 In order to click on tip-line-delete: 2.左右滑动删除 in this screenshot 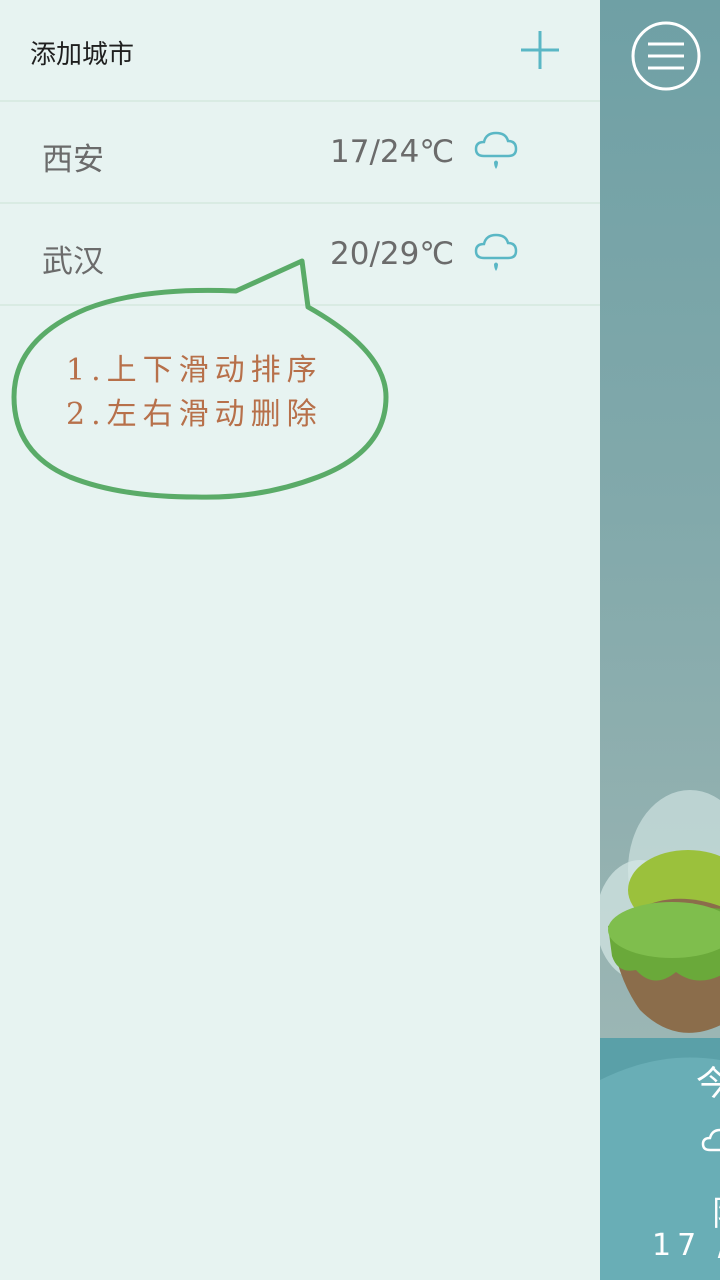, I will do `click(194, 414)`.